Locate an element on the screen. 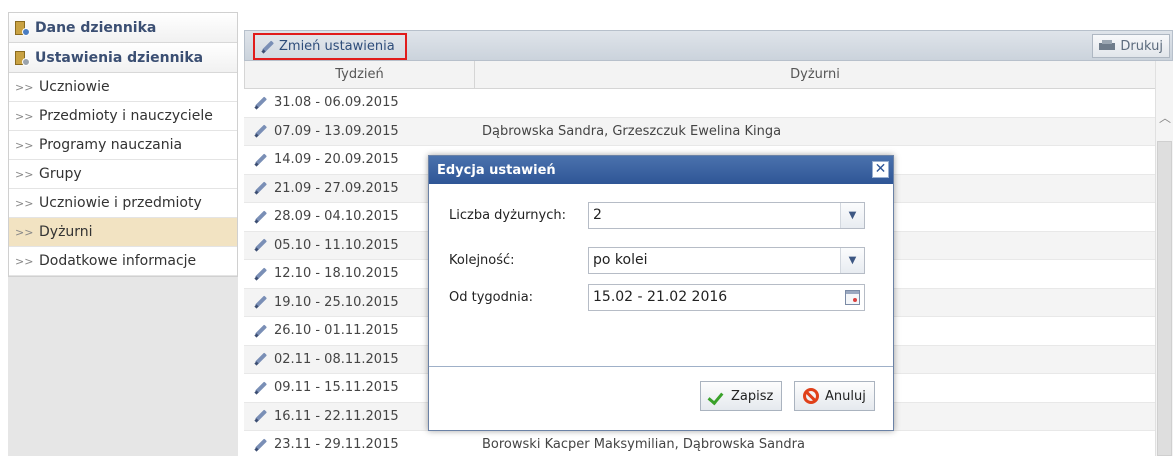  week-cell: 31.08 - 06.09.2015 is located at coordinates (359, 103).